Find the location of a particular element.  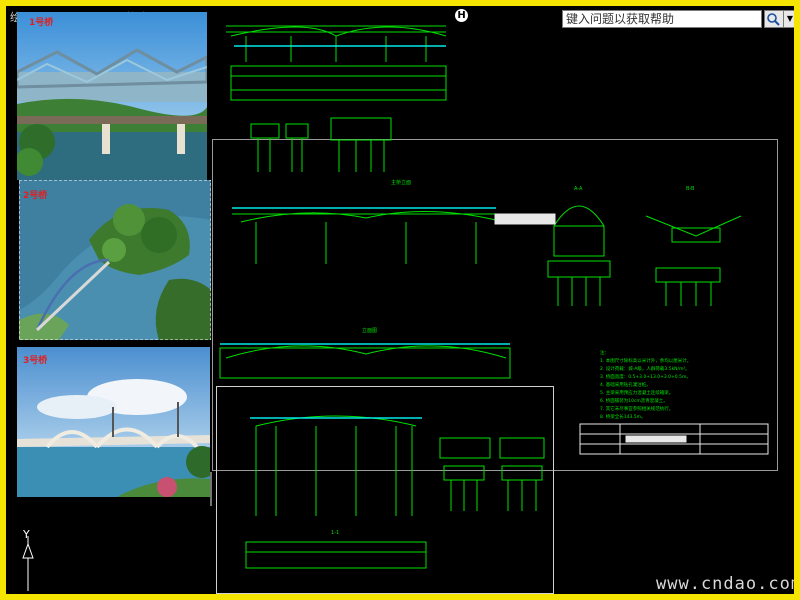

section-label-b: B-B is located at coordinates (690, 189).